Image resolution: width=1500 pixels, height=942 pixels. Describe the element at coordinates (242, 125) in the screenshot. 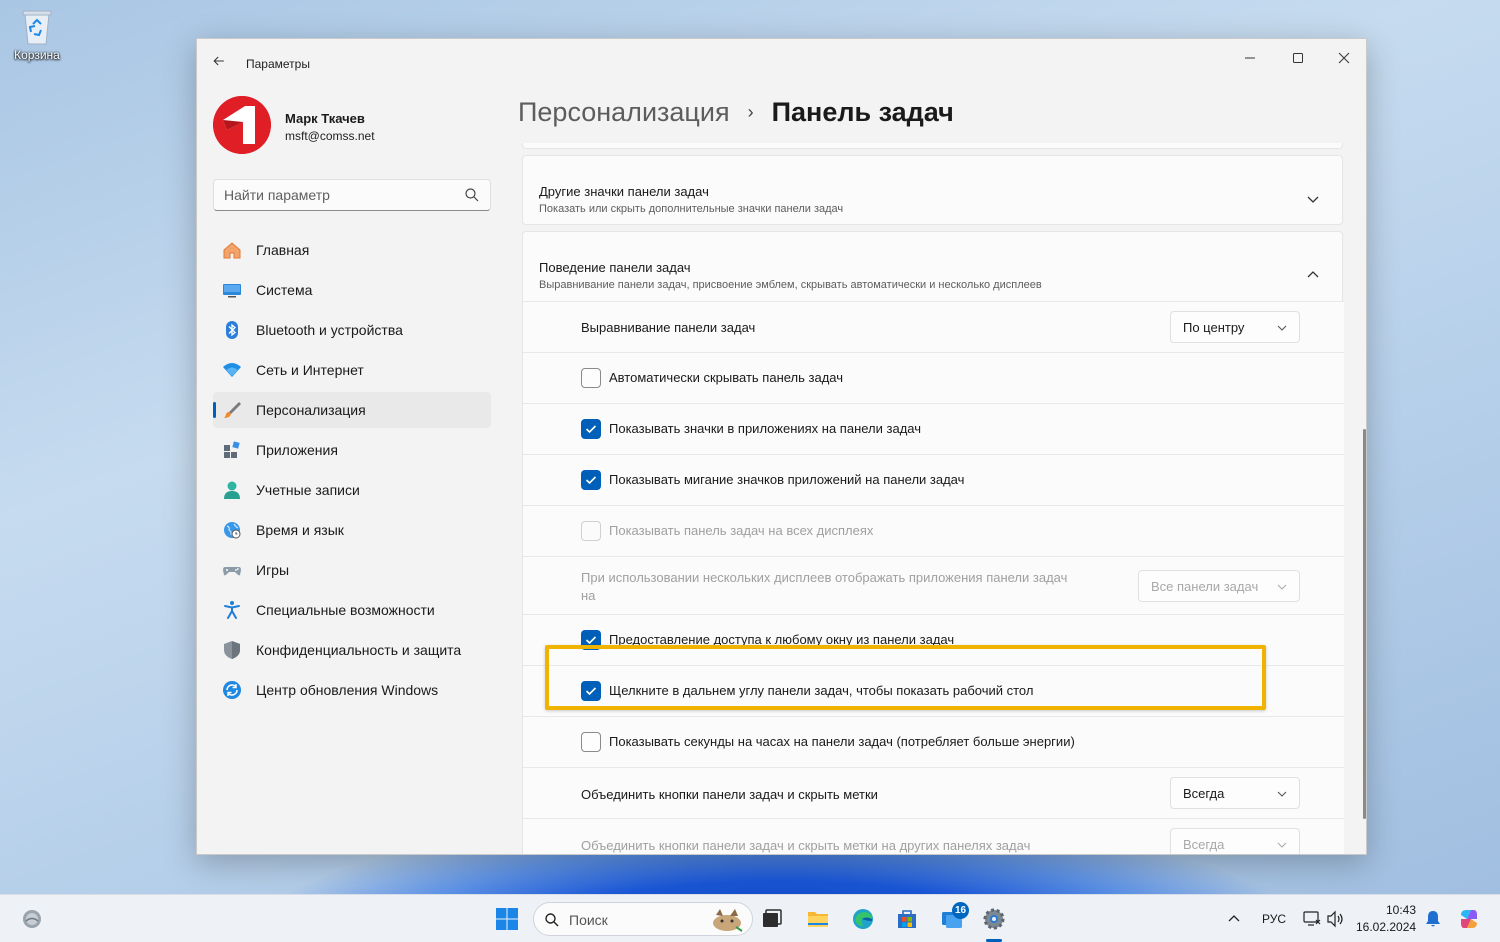

I see `avatar` at that location.